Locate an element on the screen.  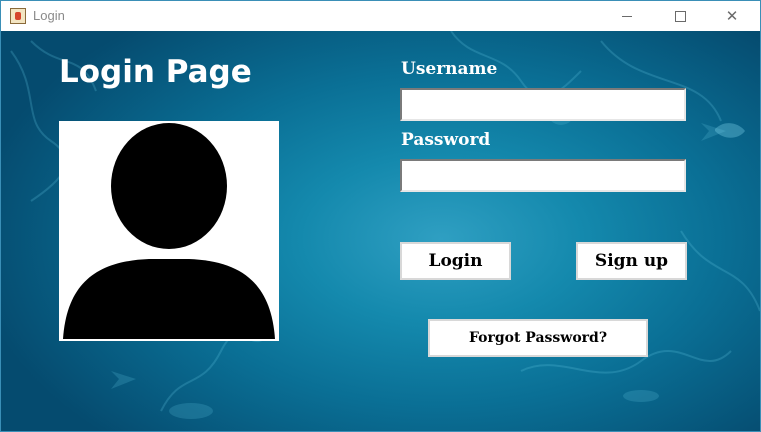
minimize-icon is located at coordinates (627, 16).